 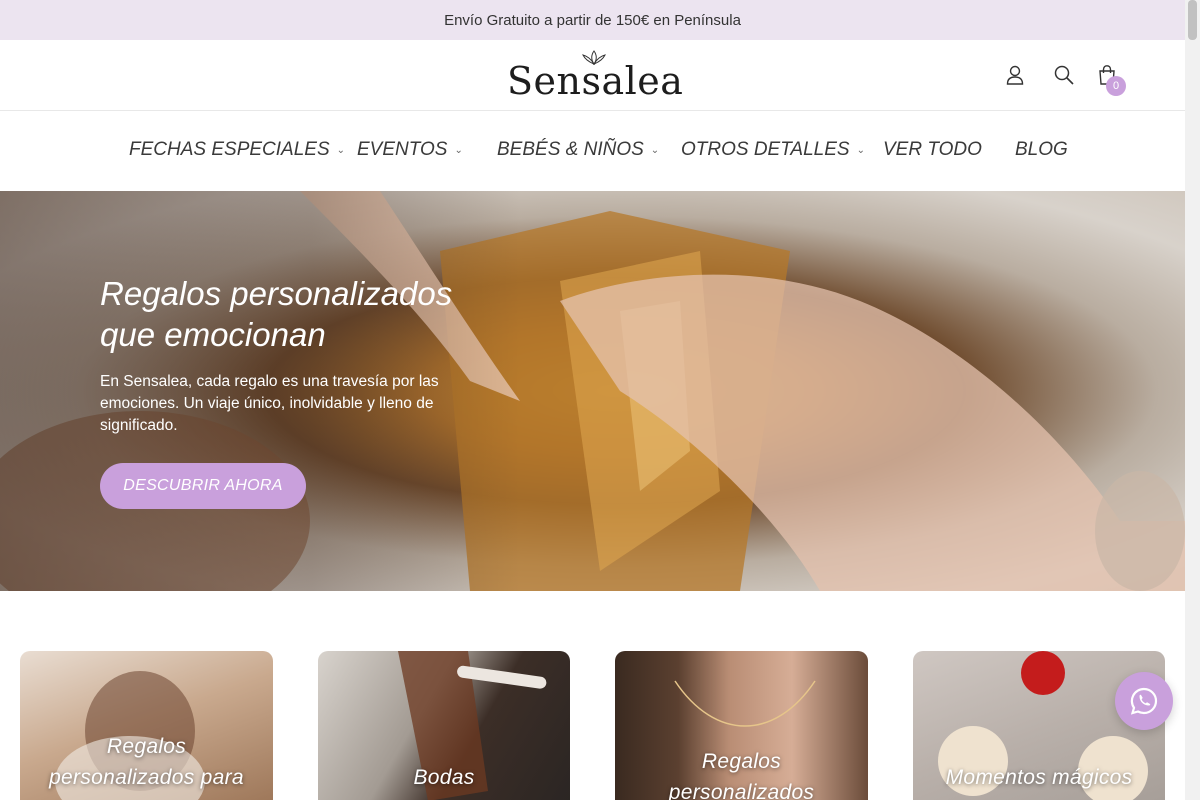 I want to click on nav-item-eventos: EVENTOS ⌄, so click(x=410, y=150).